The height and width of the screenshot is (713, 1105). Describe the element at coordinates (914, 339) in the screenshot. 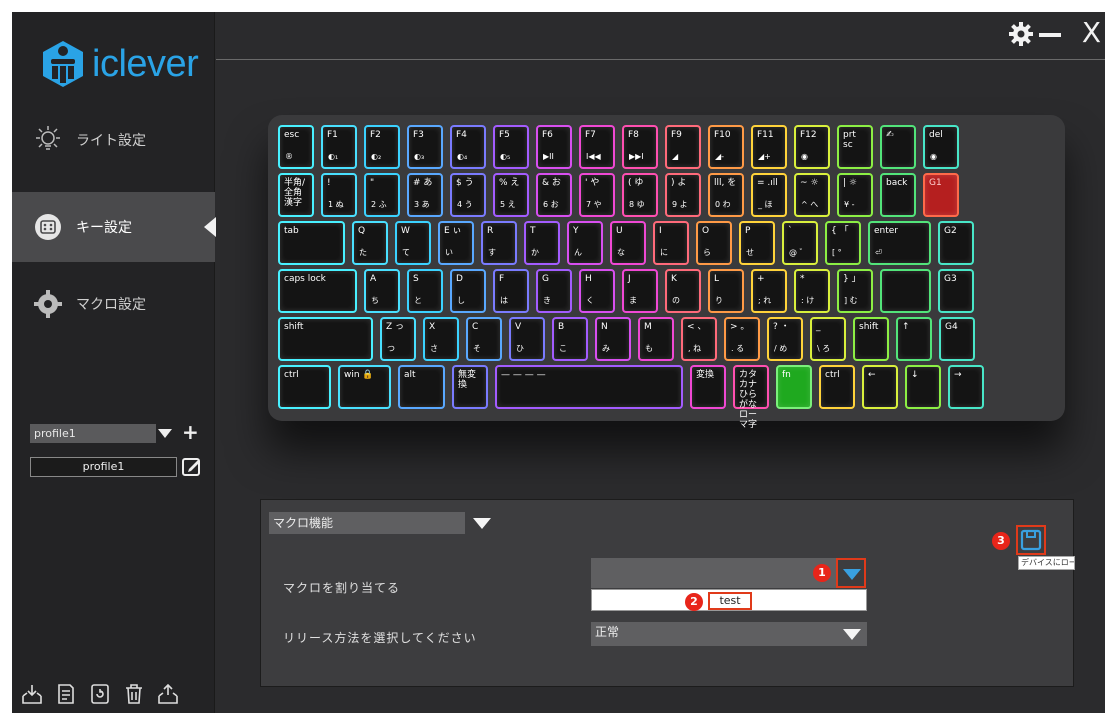

I see `key: ↑` at that location.